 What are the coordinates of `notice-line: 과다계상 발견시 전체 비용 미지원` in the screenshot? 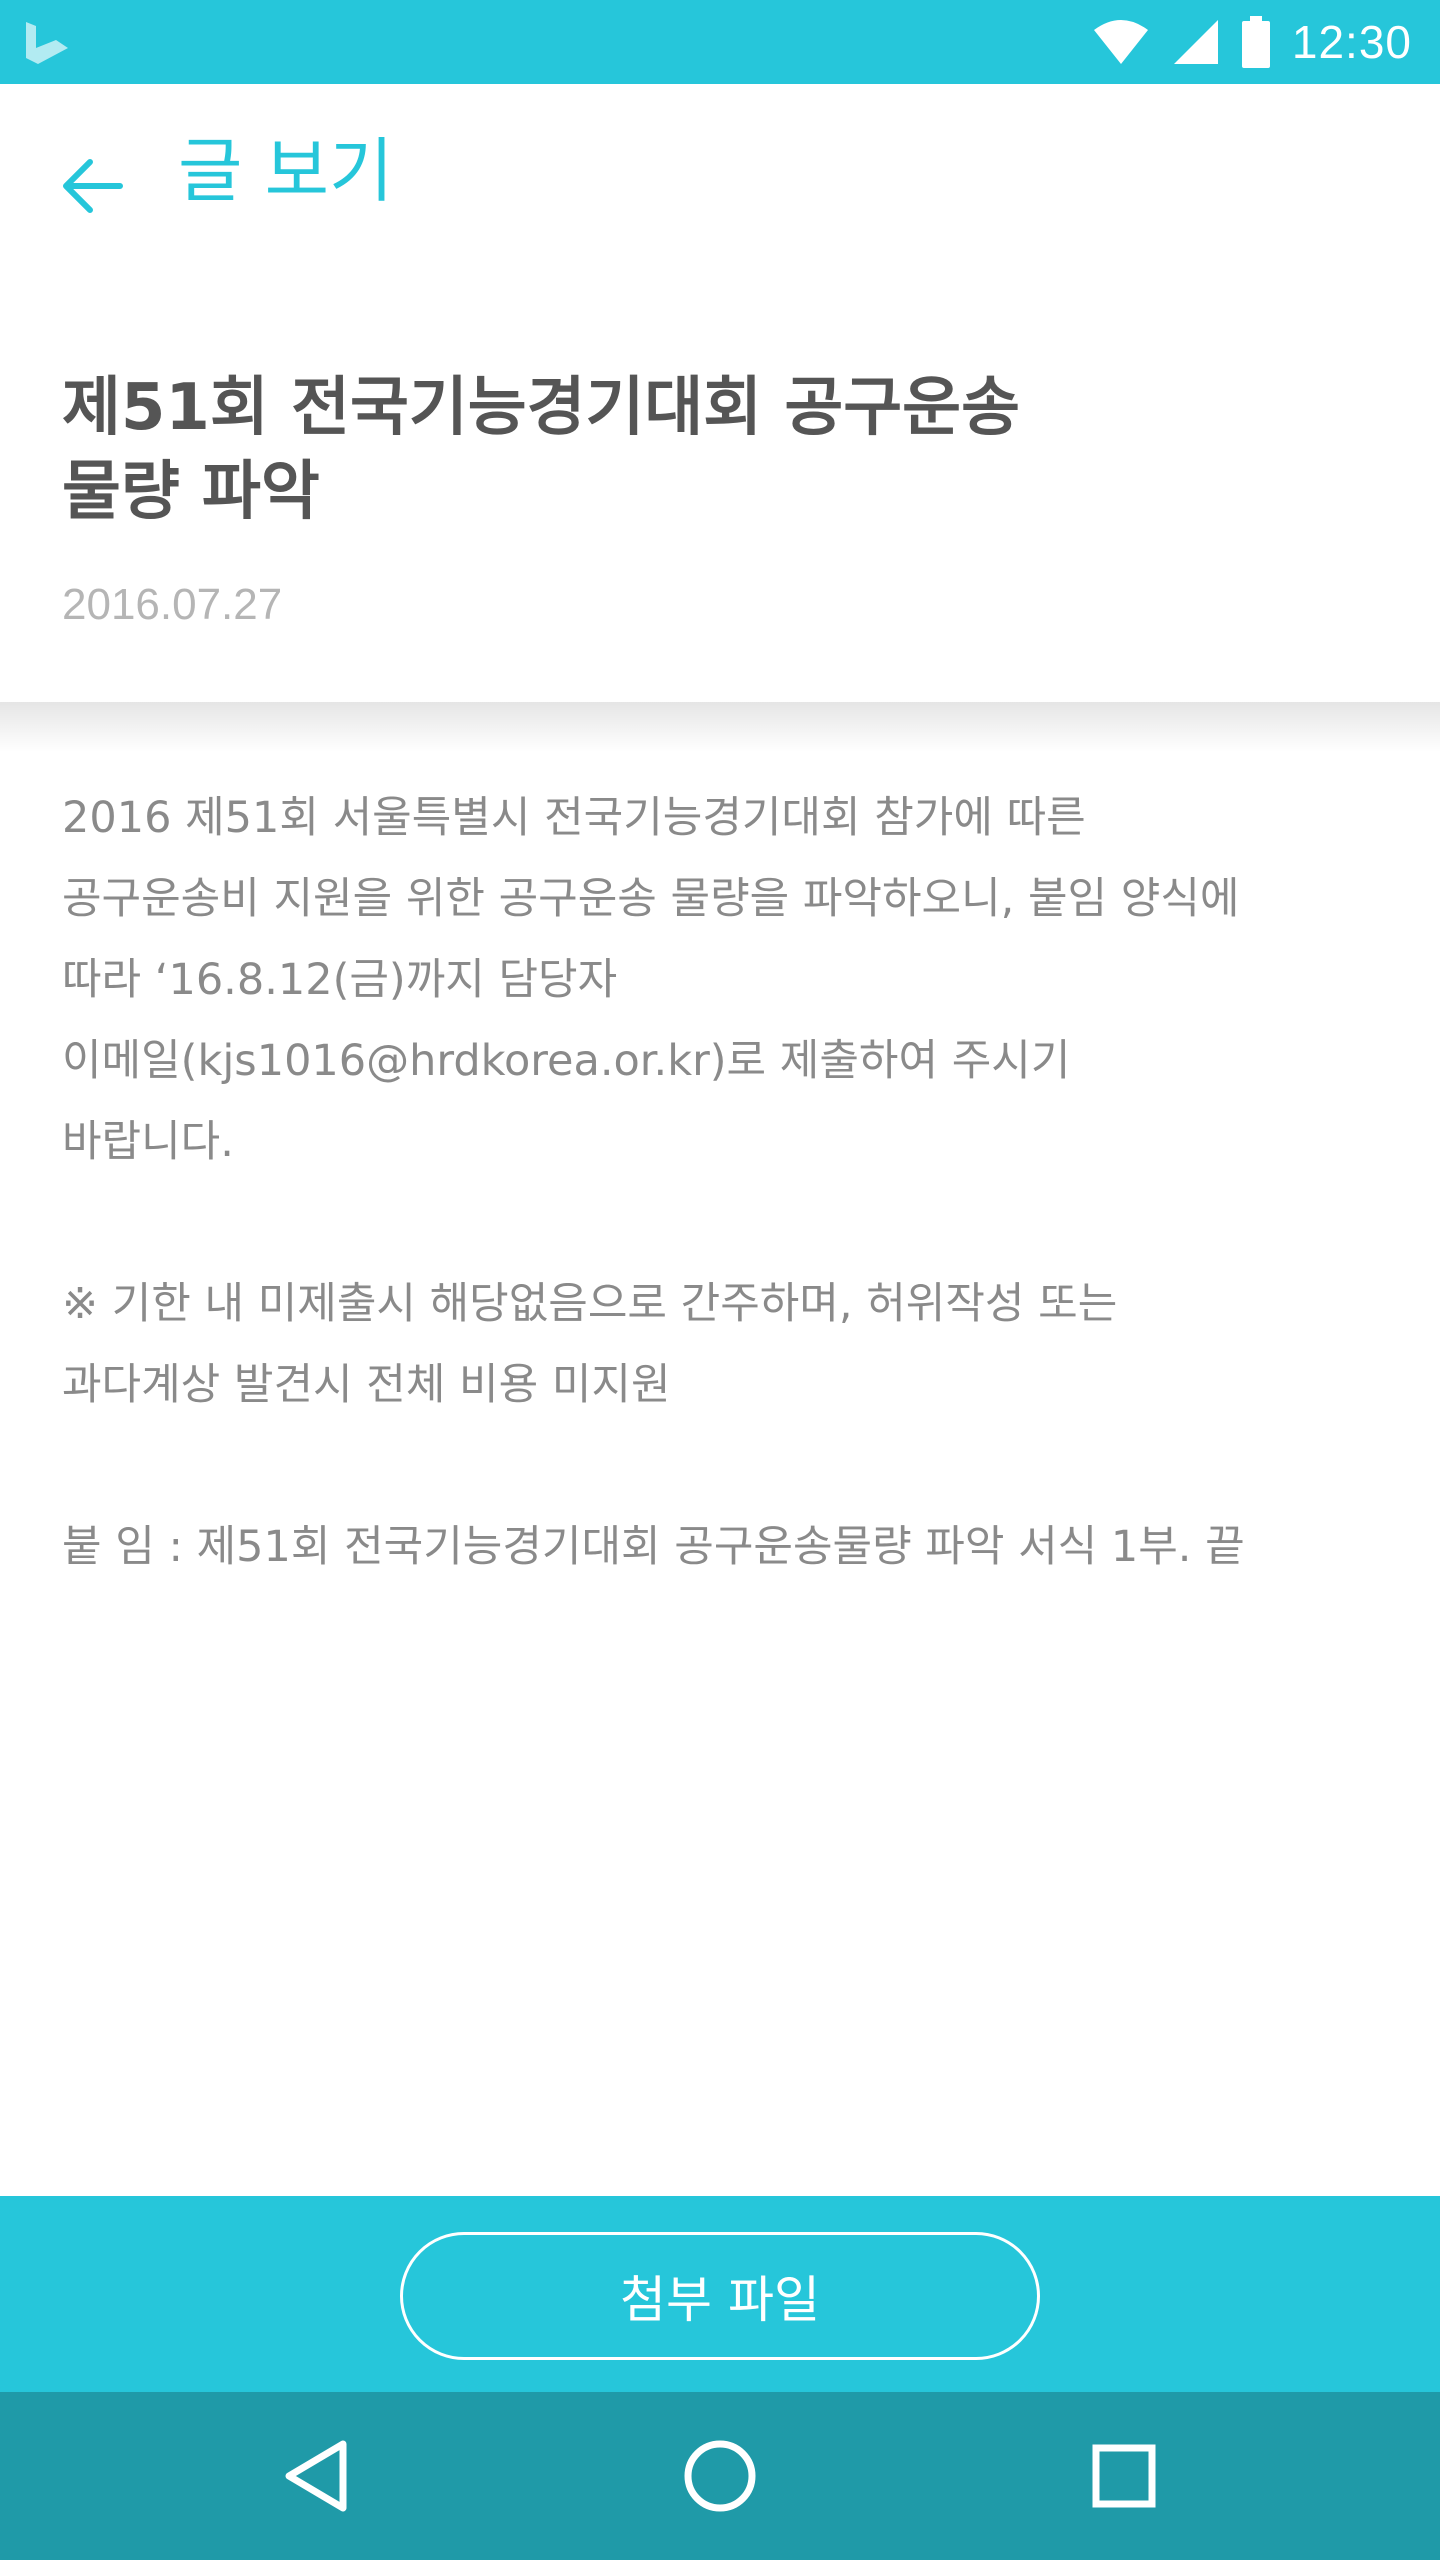 It's located at (366, 1385).